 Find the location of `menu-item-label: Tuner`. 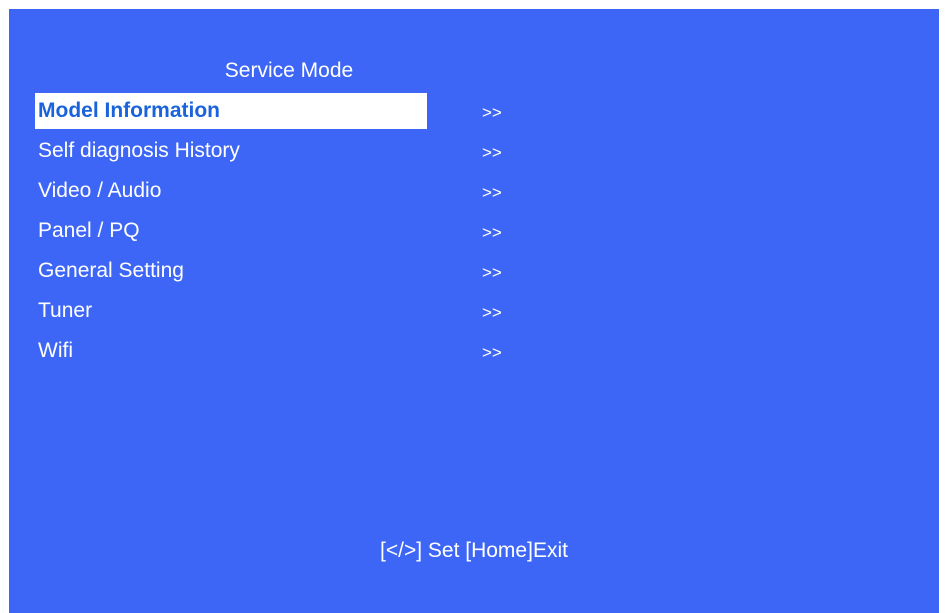

menu-item-label: Tuner is located at coordinates (65, 310).